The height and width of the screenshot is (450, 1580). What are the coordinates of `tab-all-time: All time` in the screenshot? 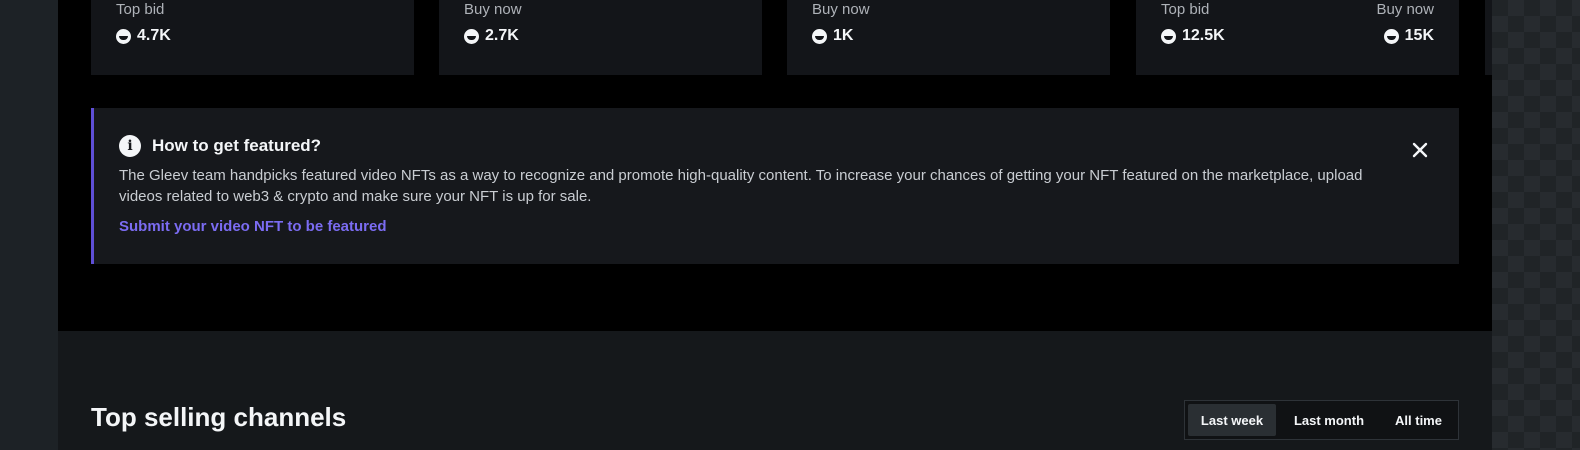 It's located at (1418, 420).